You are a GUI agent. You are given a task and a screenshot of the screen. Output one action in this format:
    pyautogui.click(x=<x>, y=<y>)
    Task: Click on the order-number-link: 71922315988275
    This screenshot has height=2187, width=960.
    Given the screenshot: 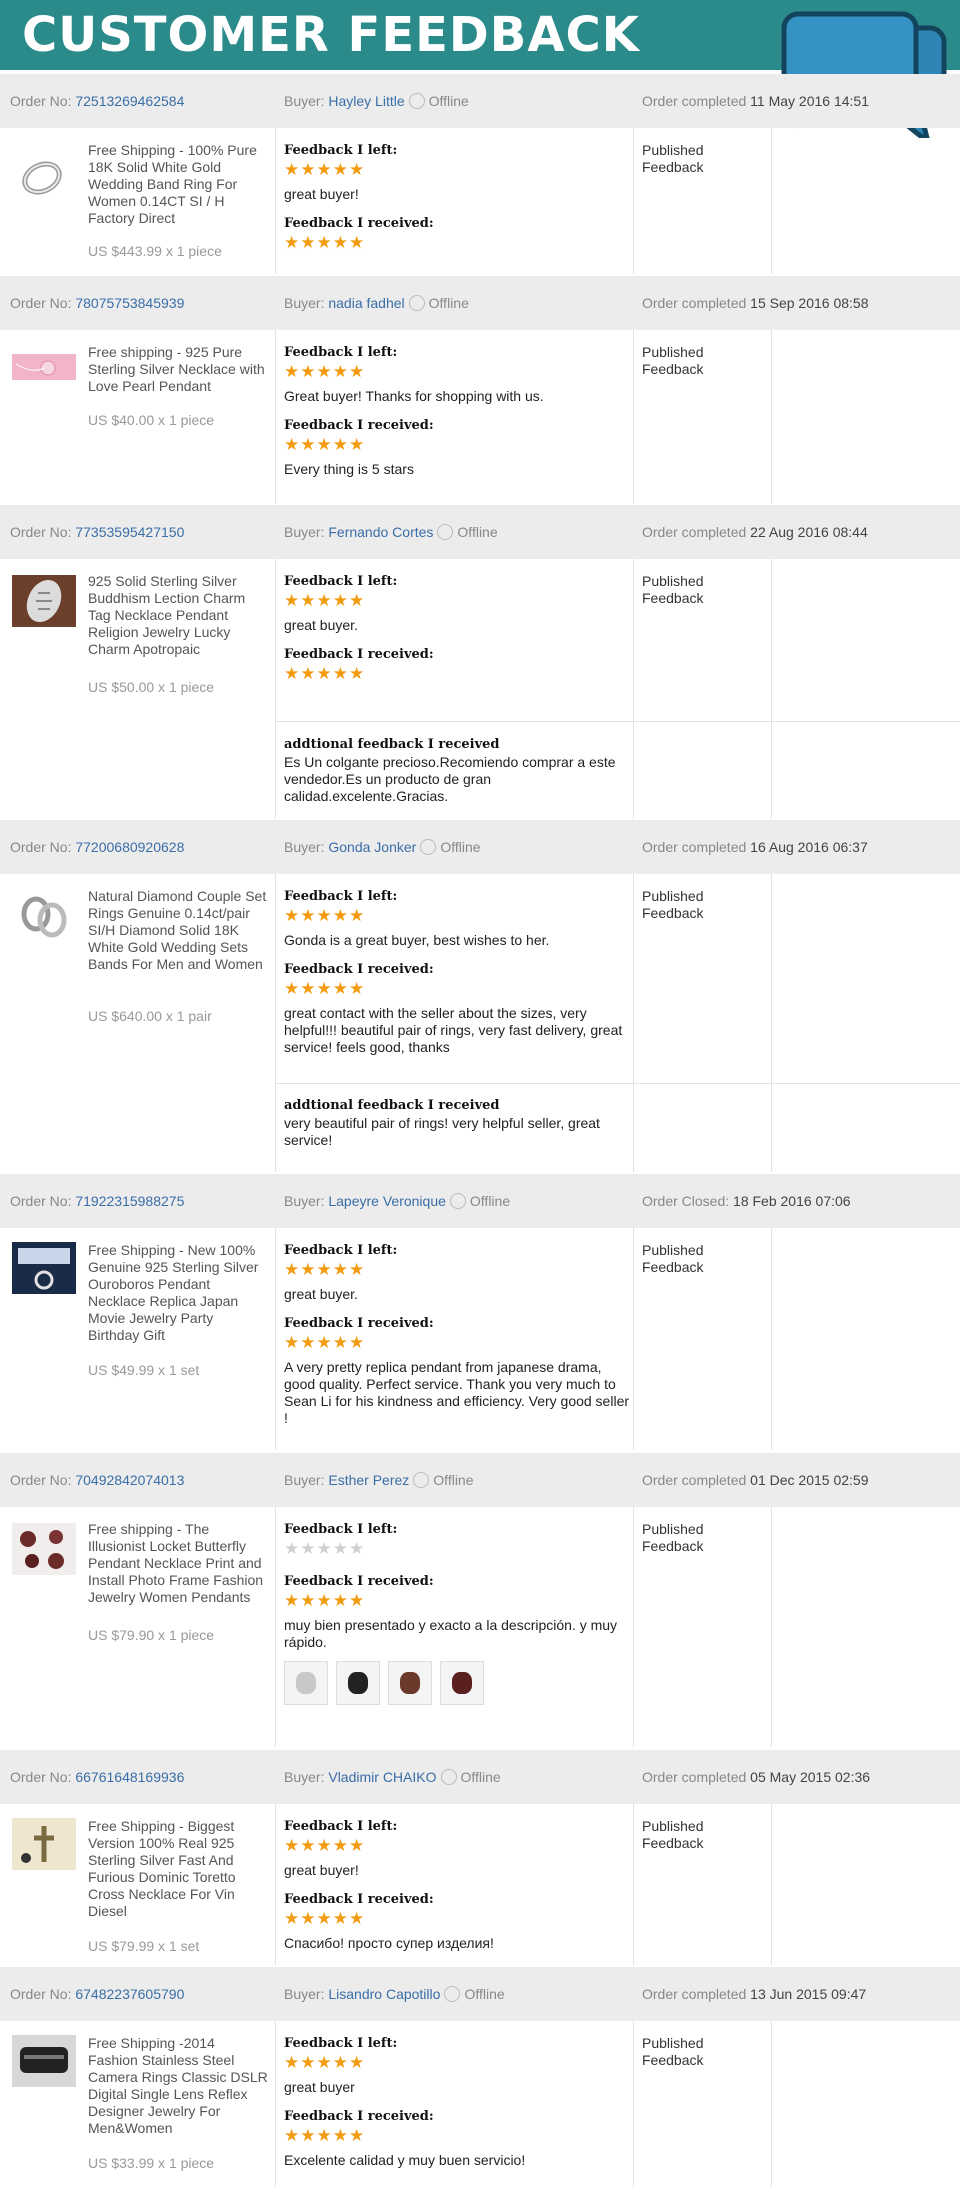 What is the action you would take?
    pyautogui.click(x=129, y=1201)
    